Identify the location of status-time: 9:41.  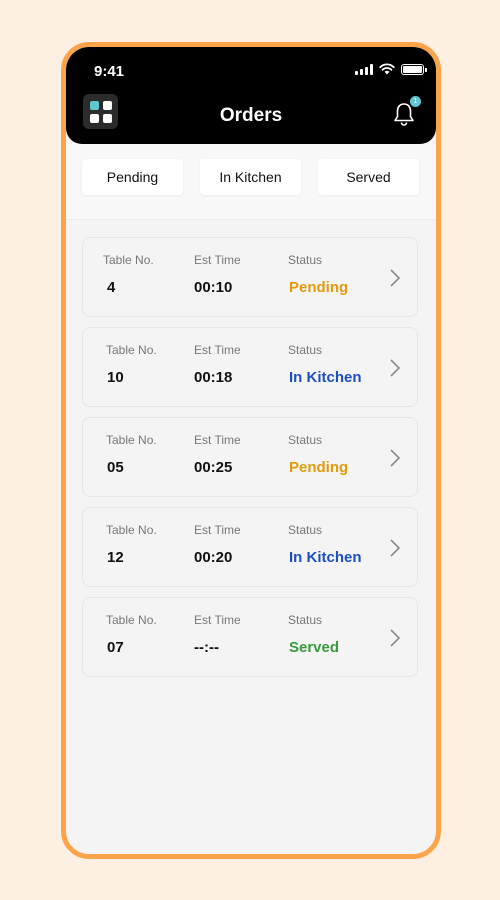
(109, 71).